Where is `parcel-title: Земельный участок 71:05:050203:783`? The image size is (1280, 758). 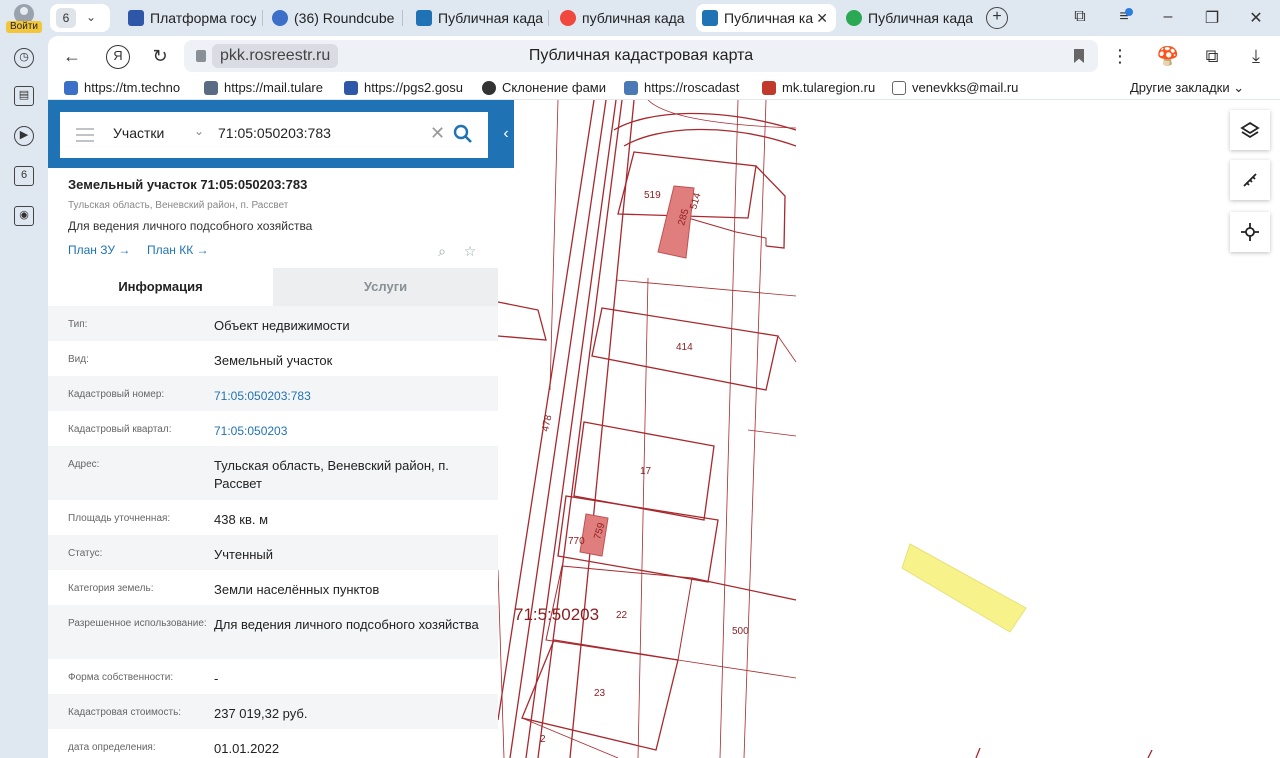
parcel-title: Земельный участок 71:05:050203:783 is located at coordinates (188, 184).